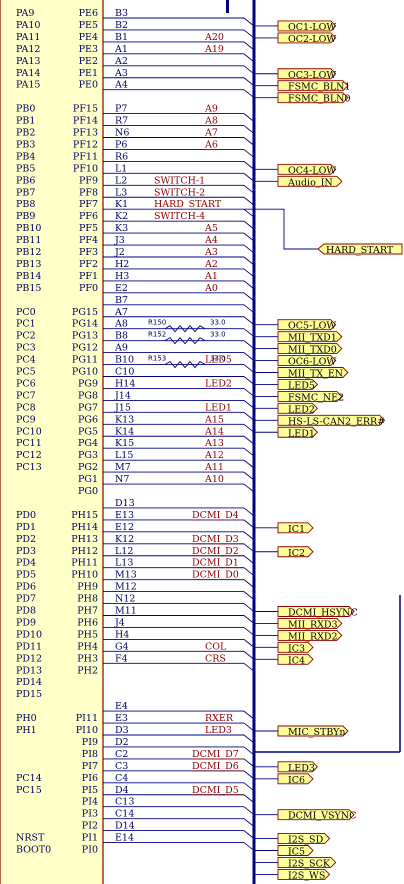  I want to click on net-label: COL, so click(216, 646).